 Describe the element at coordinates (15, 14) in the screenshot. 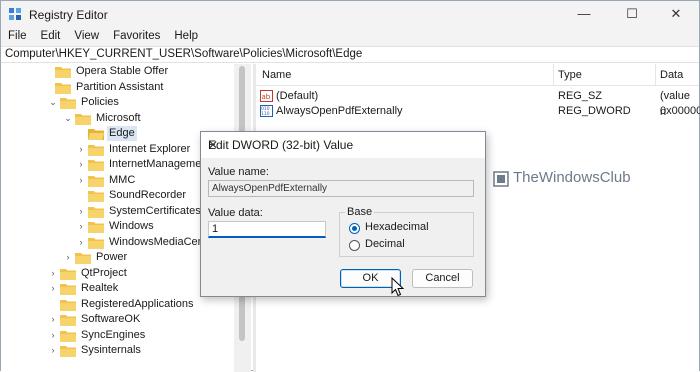

I see `registry-editor-icon` at that location.